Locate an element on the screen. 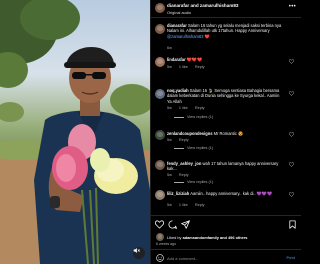  action-bar is located at coordinates (226, 225).